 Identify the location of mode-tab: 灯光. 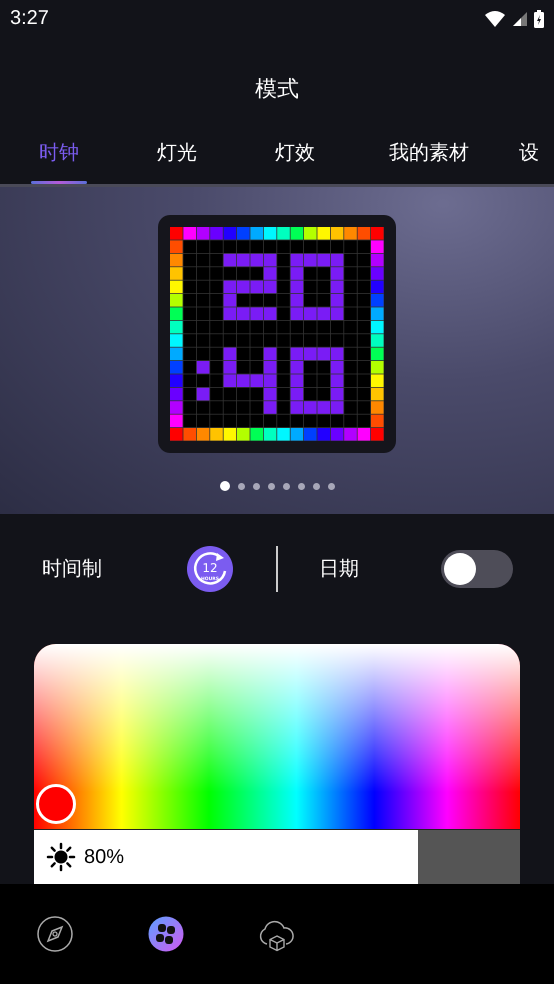
(177, 161).